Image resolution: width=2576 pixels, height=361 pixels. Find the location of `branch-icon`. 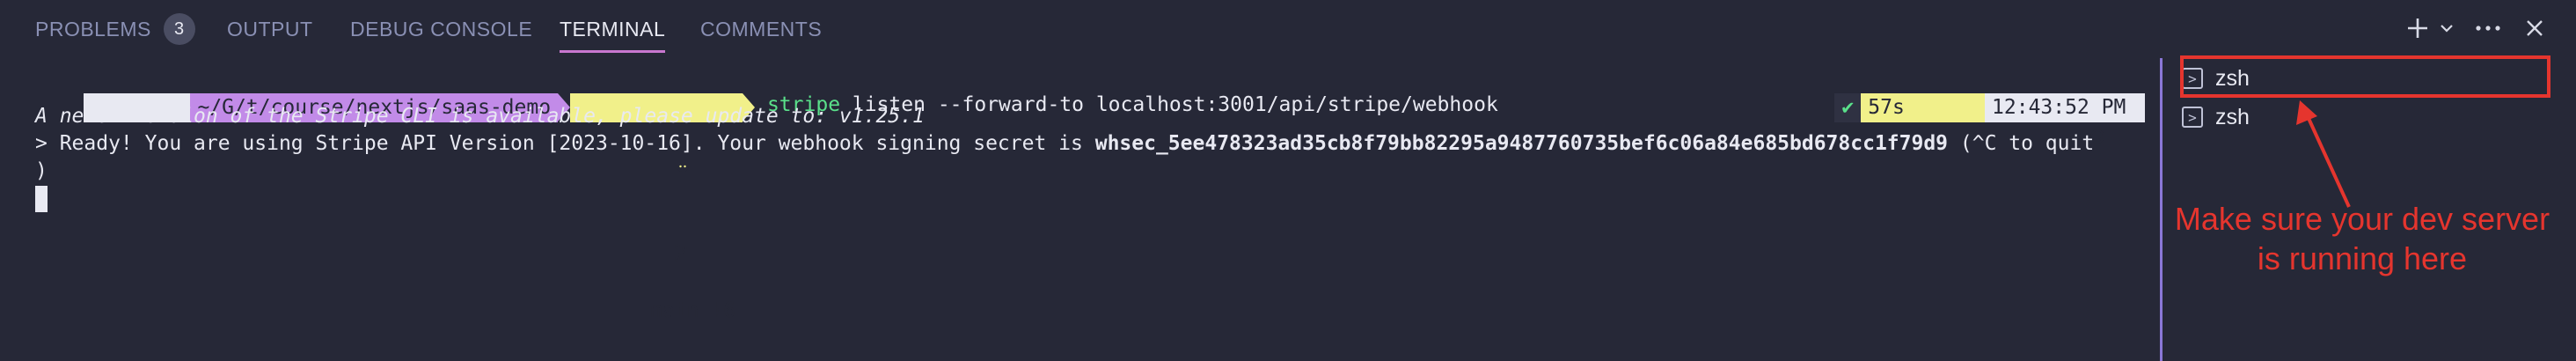

branch-icon is located at coordinates (632, 267).